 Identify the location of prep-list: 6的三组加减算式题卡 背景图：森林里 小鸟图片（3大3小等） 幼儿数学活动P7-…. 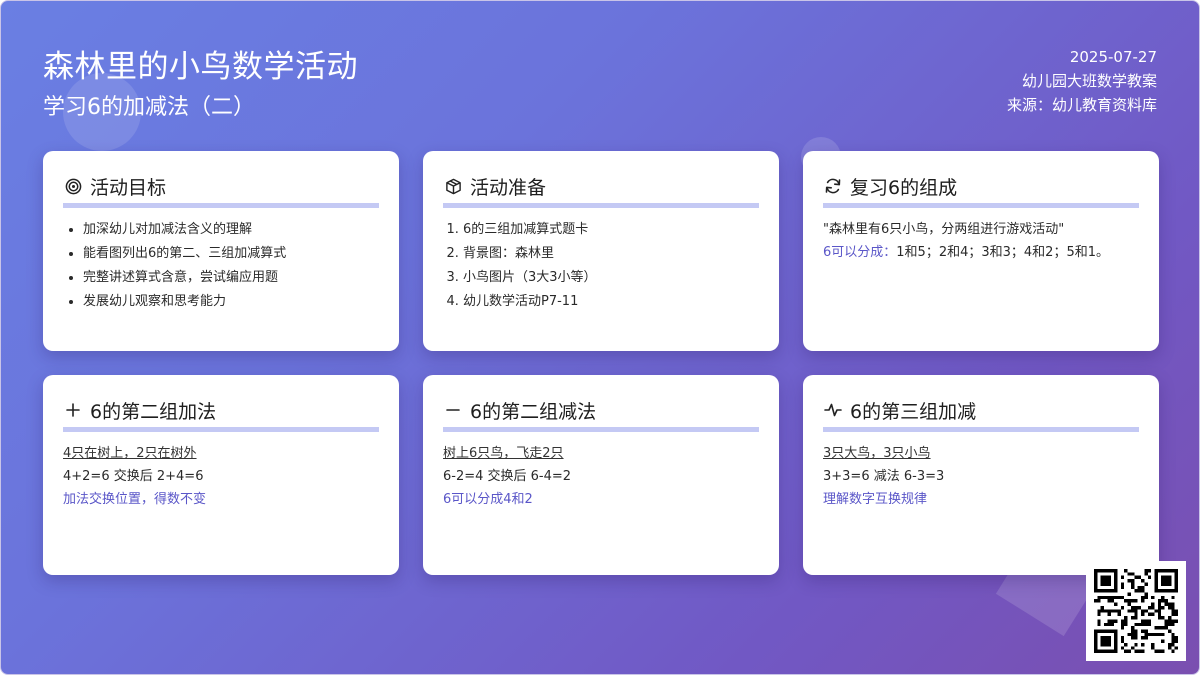
(601, 266).